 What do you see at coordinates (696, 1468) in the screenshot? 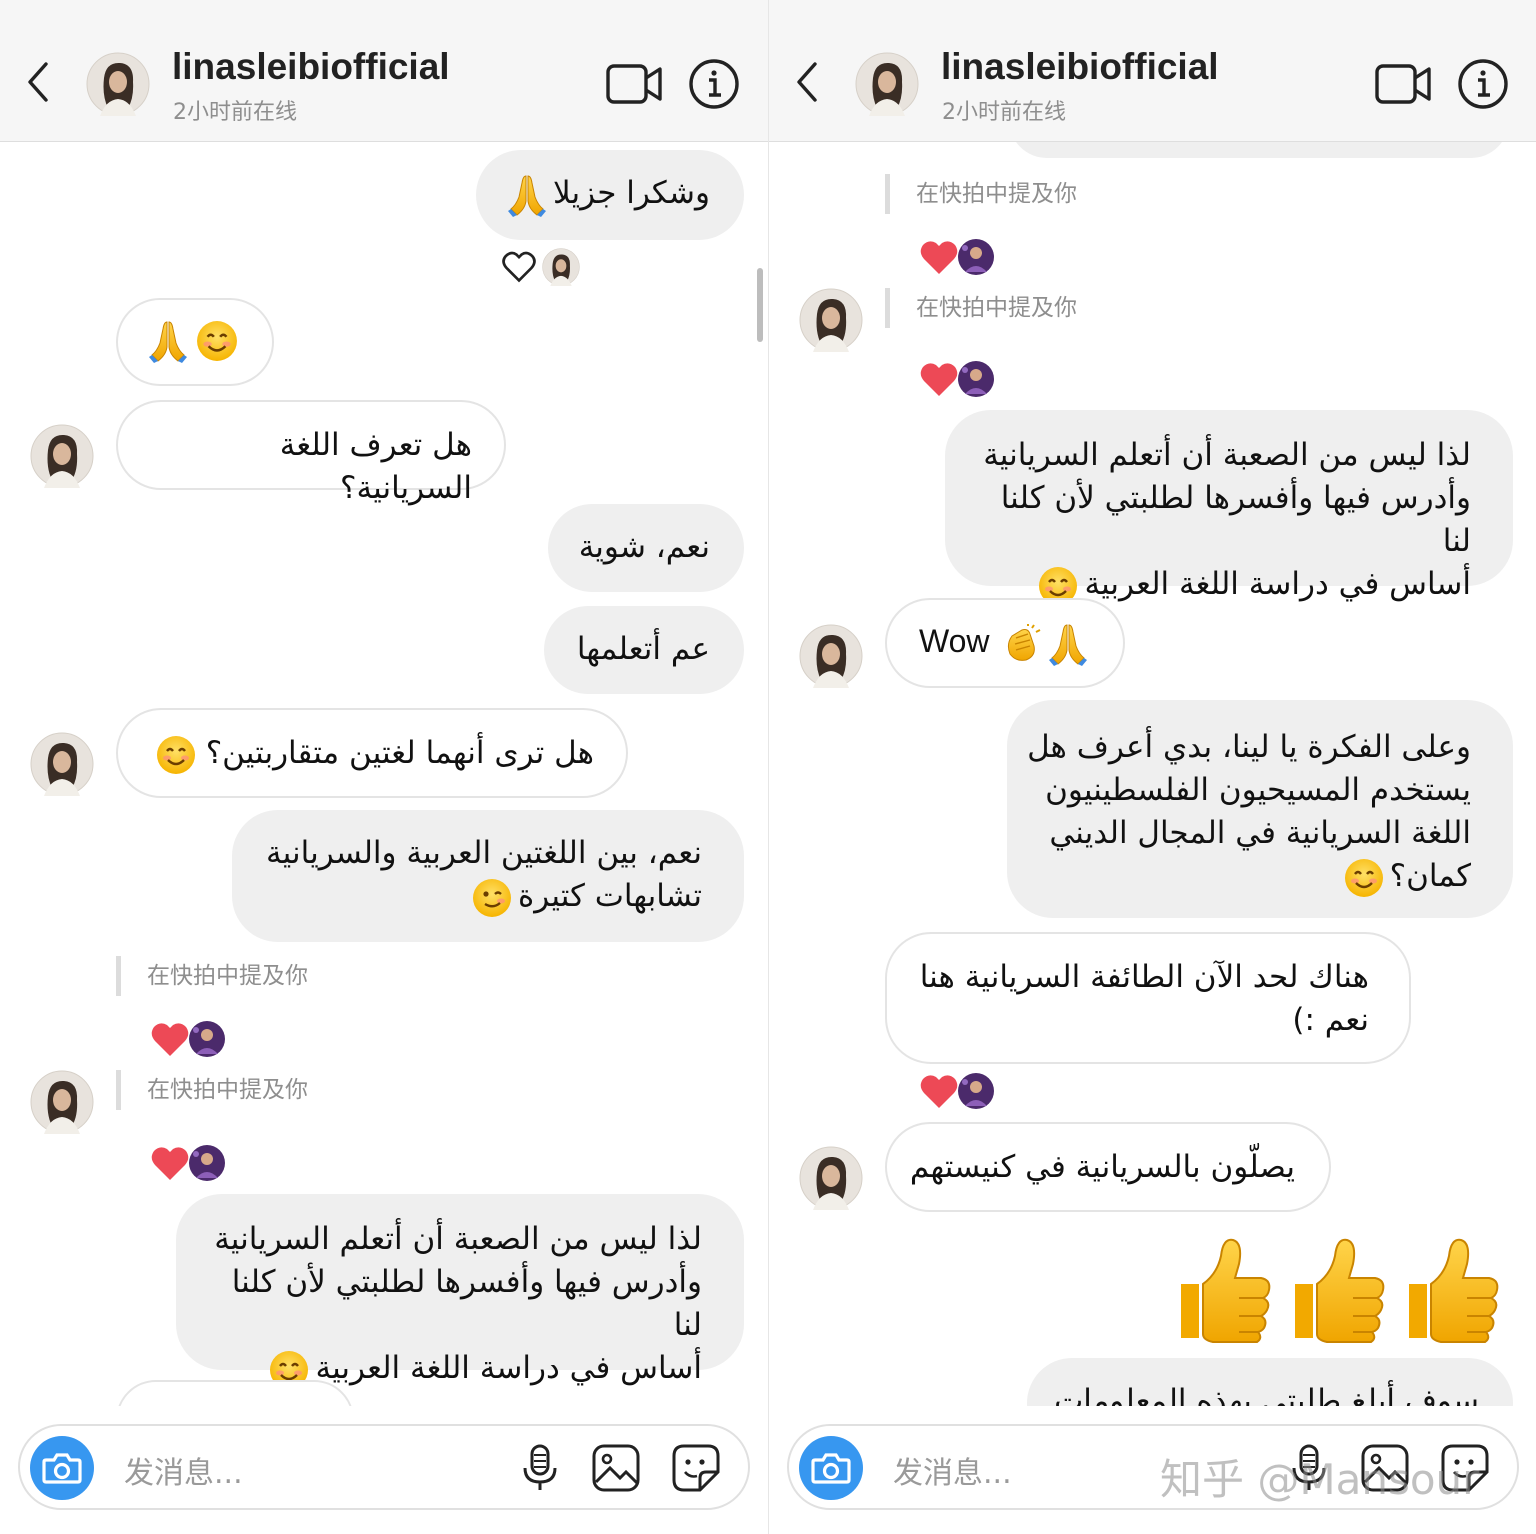
I see `sticker-icon` at bounding box center [696, 1468].